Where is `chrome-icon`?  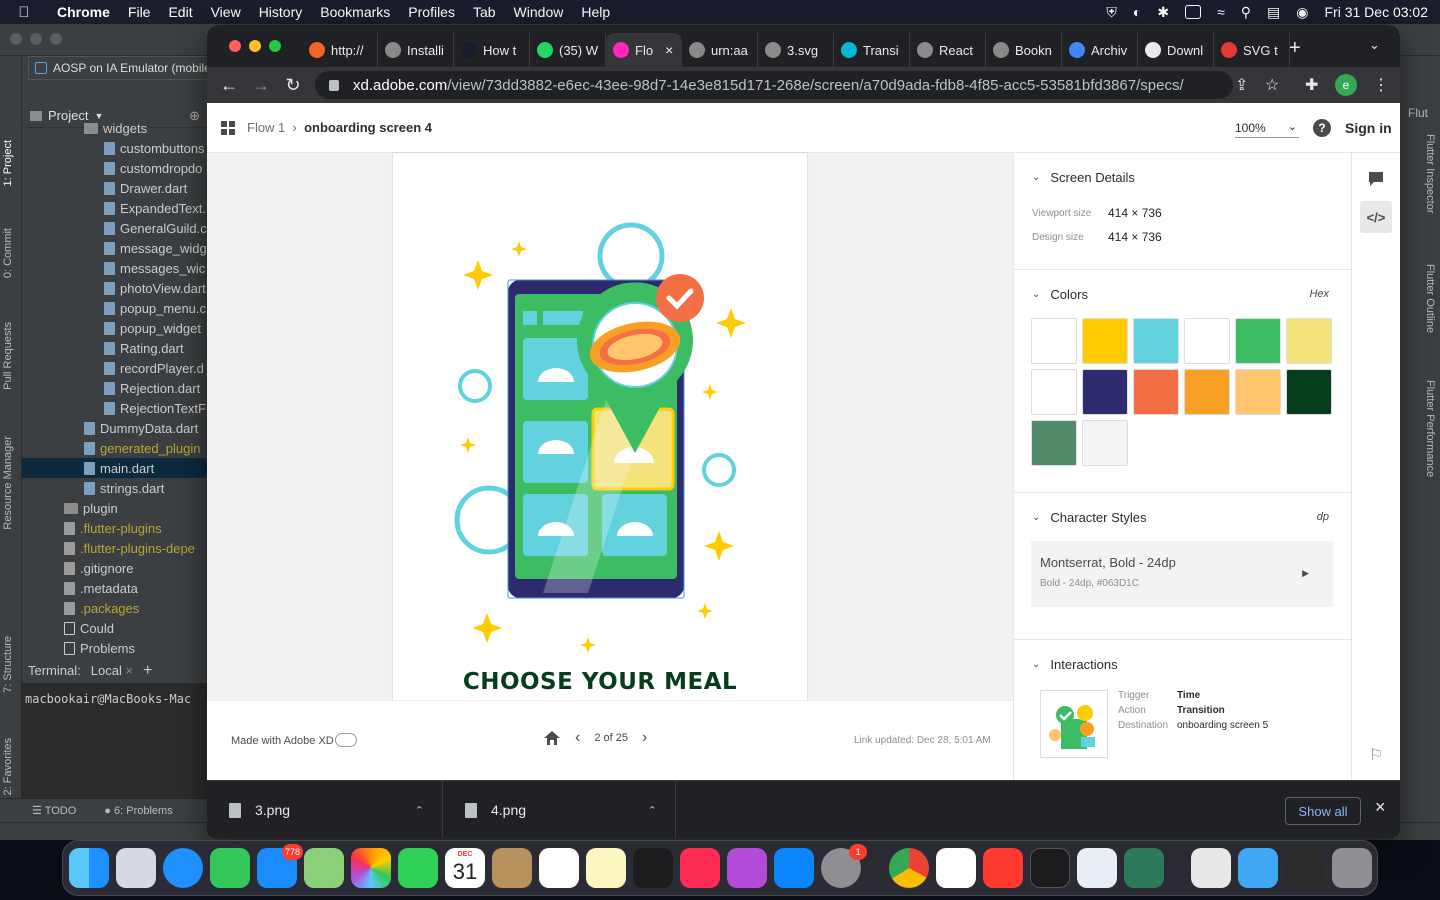
chrome-icon is located at coordinates (909, 868).